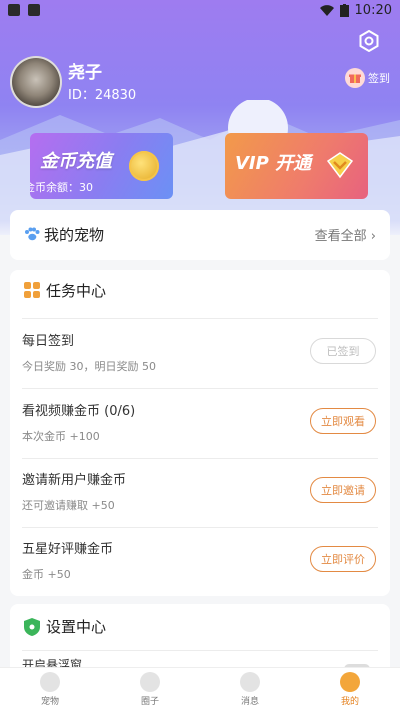 This screenshot has width=400, height=710. I want to click on invite-now-button: 立即邀请, so click(343, 490).